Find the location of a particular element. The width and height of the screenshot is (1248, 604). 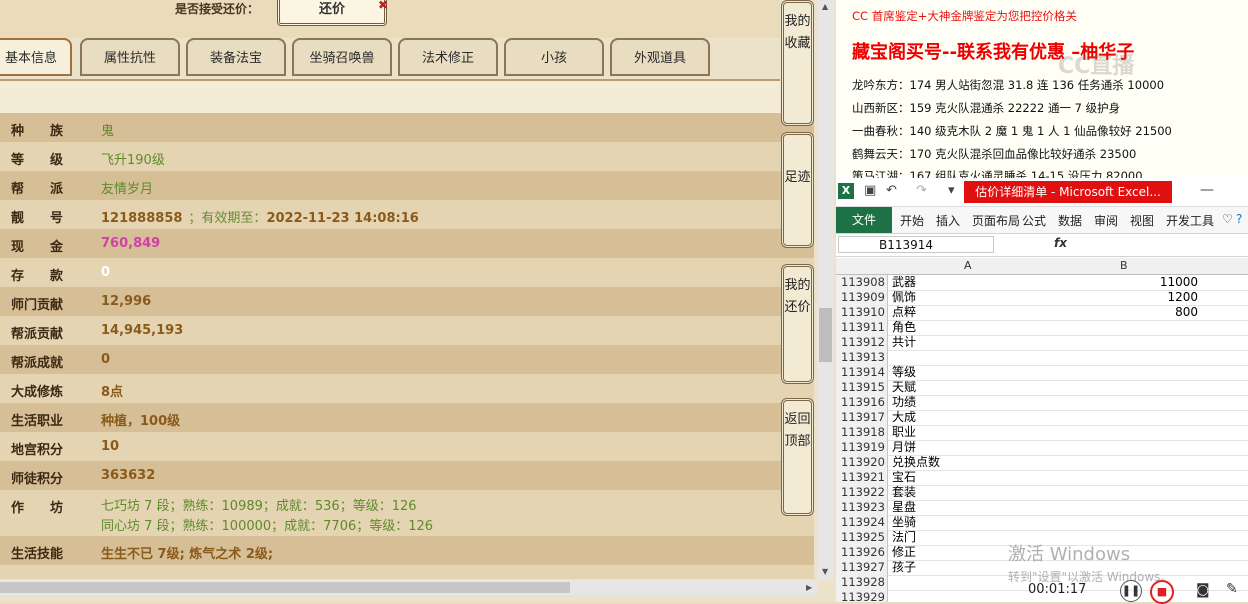

table-row: 113922 套装 is located at coordinates (1042, 493).